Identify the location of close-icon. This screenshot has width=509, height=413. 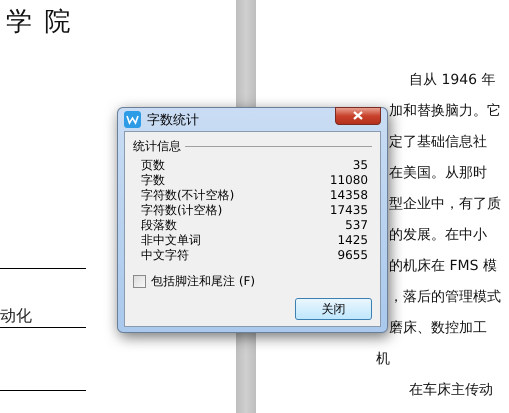
(358, 115).